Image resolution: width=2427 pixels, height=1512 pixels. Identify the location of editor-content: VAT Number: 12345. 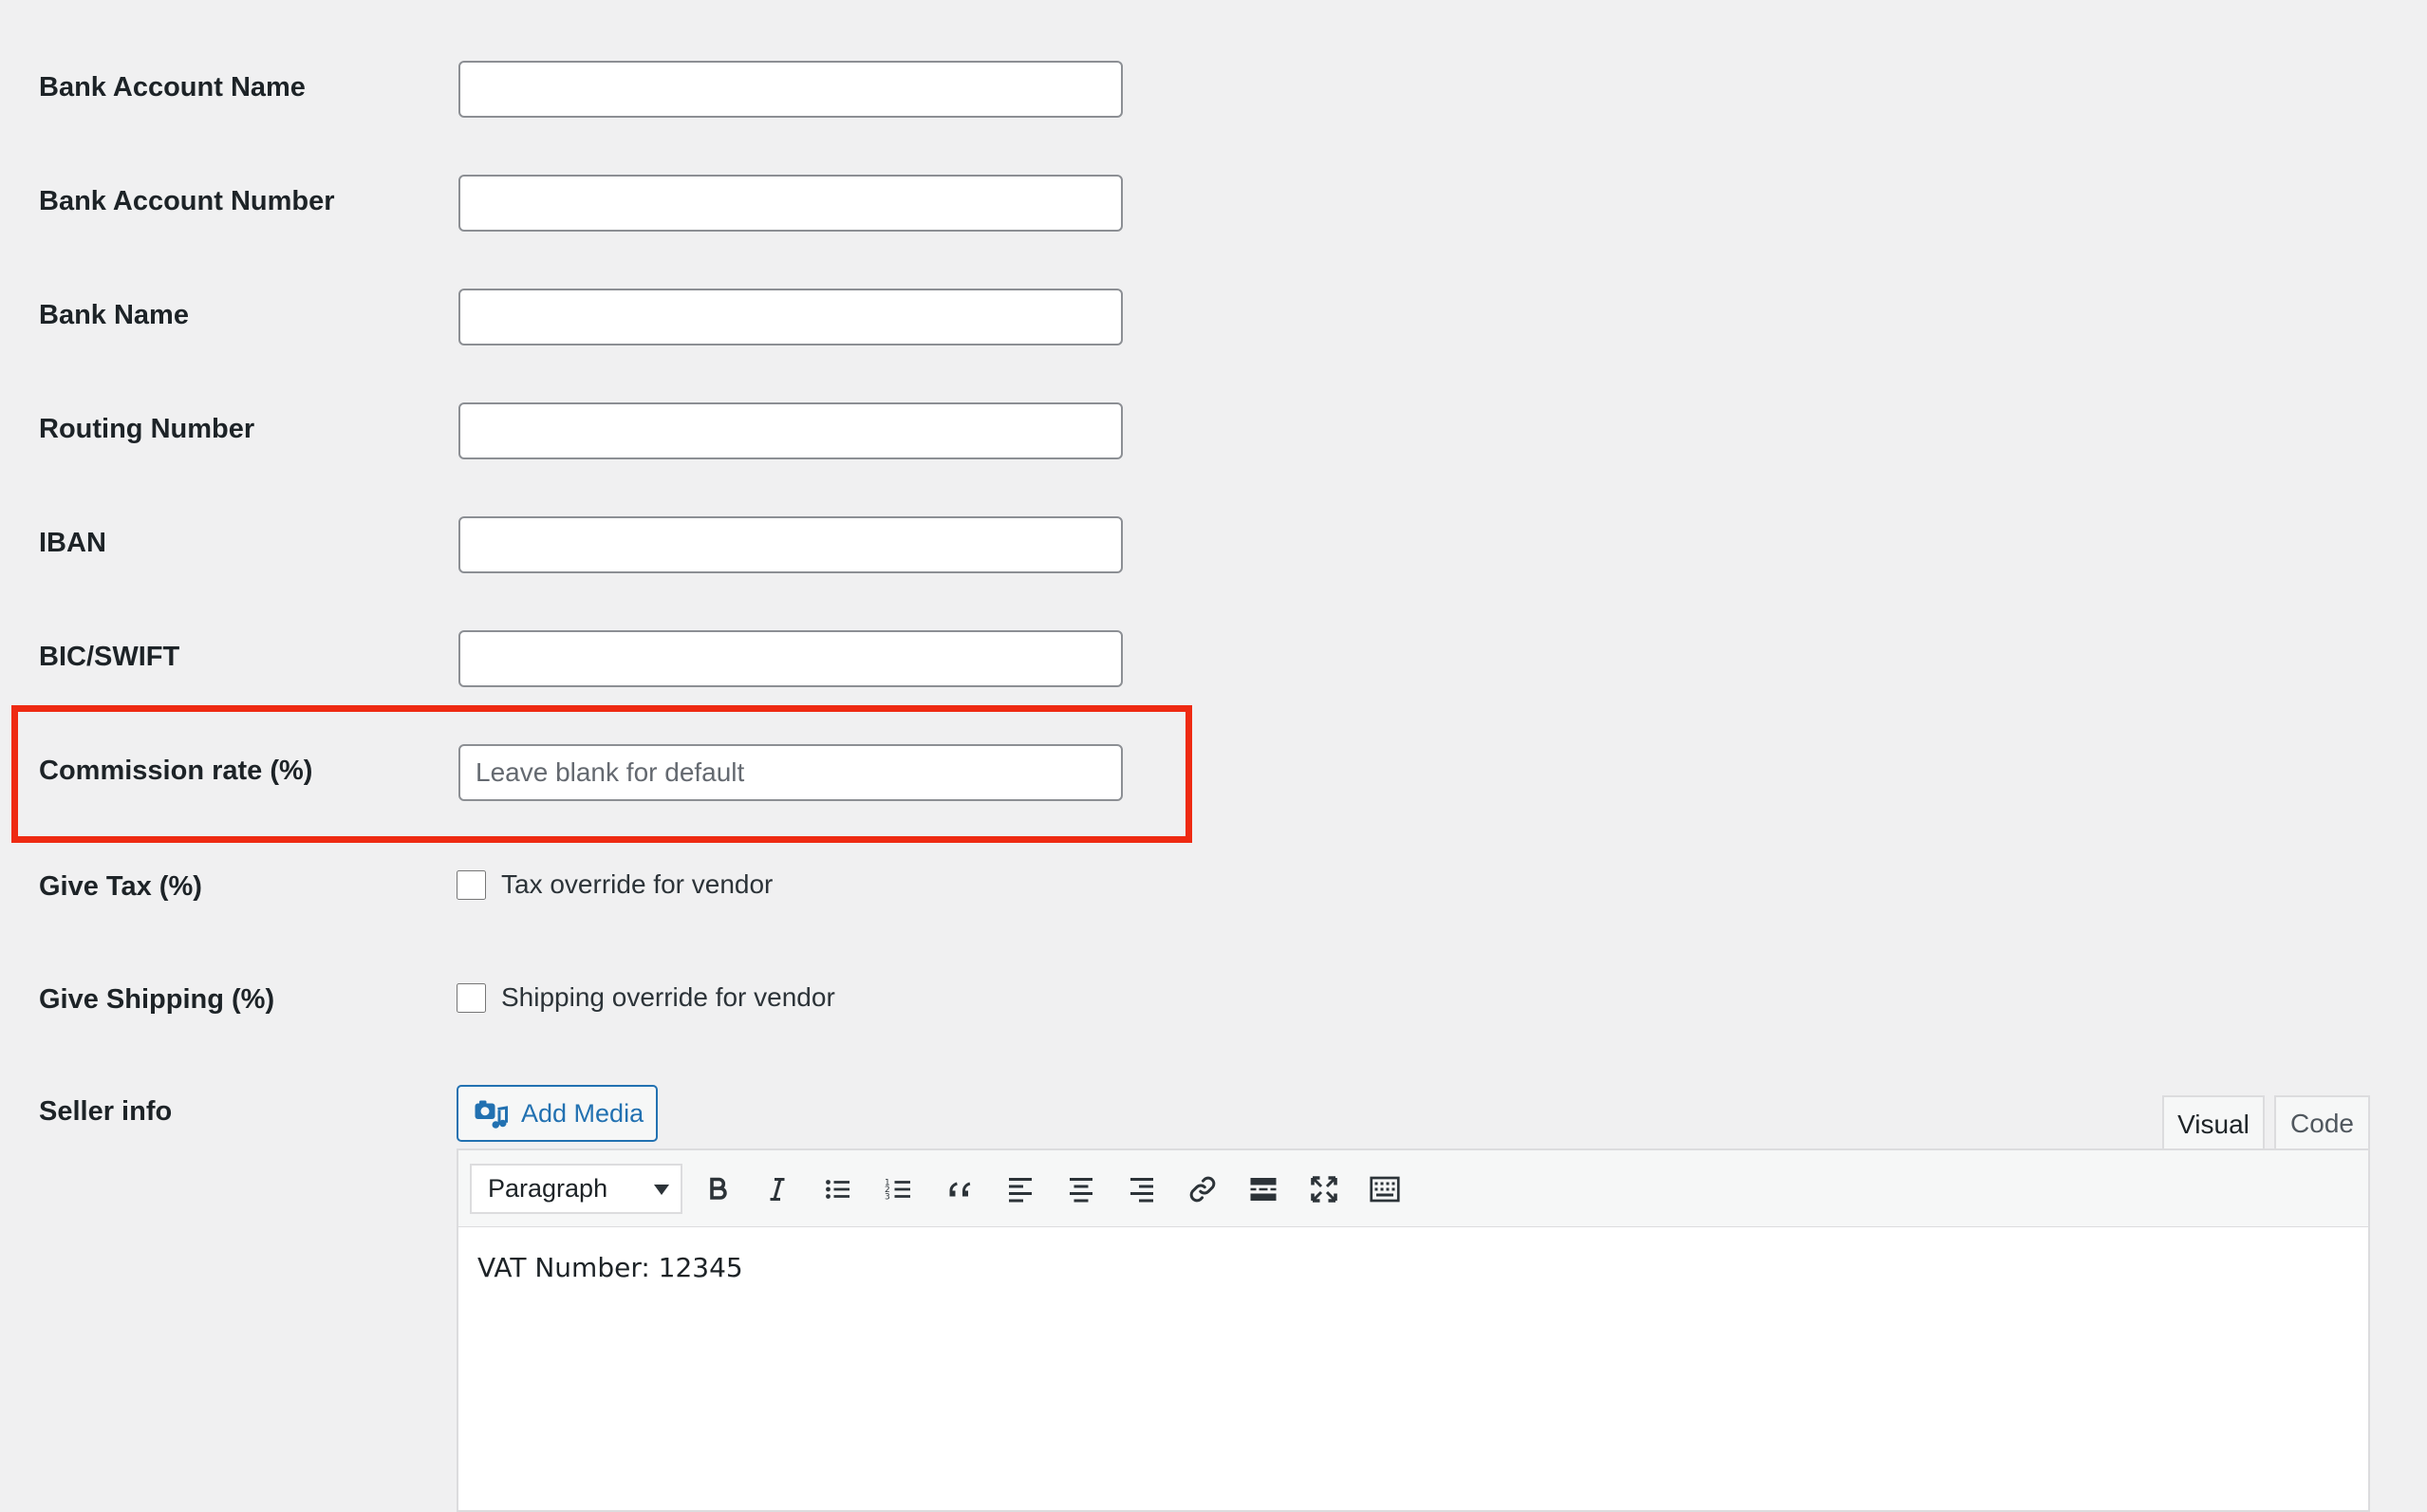
(610, 1267).